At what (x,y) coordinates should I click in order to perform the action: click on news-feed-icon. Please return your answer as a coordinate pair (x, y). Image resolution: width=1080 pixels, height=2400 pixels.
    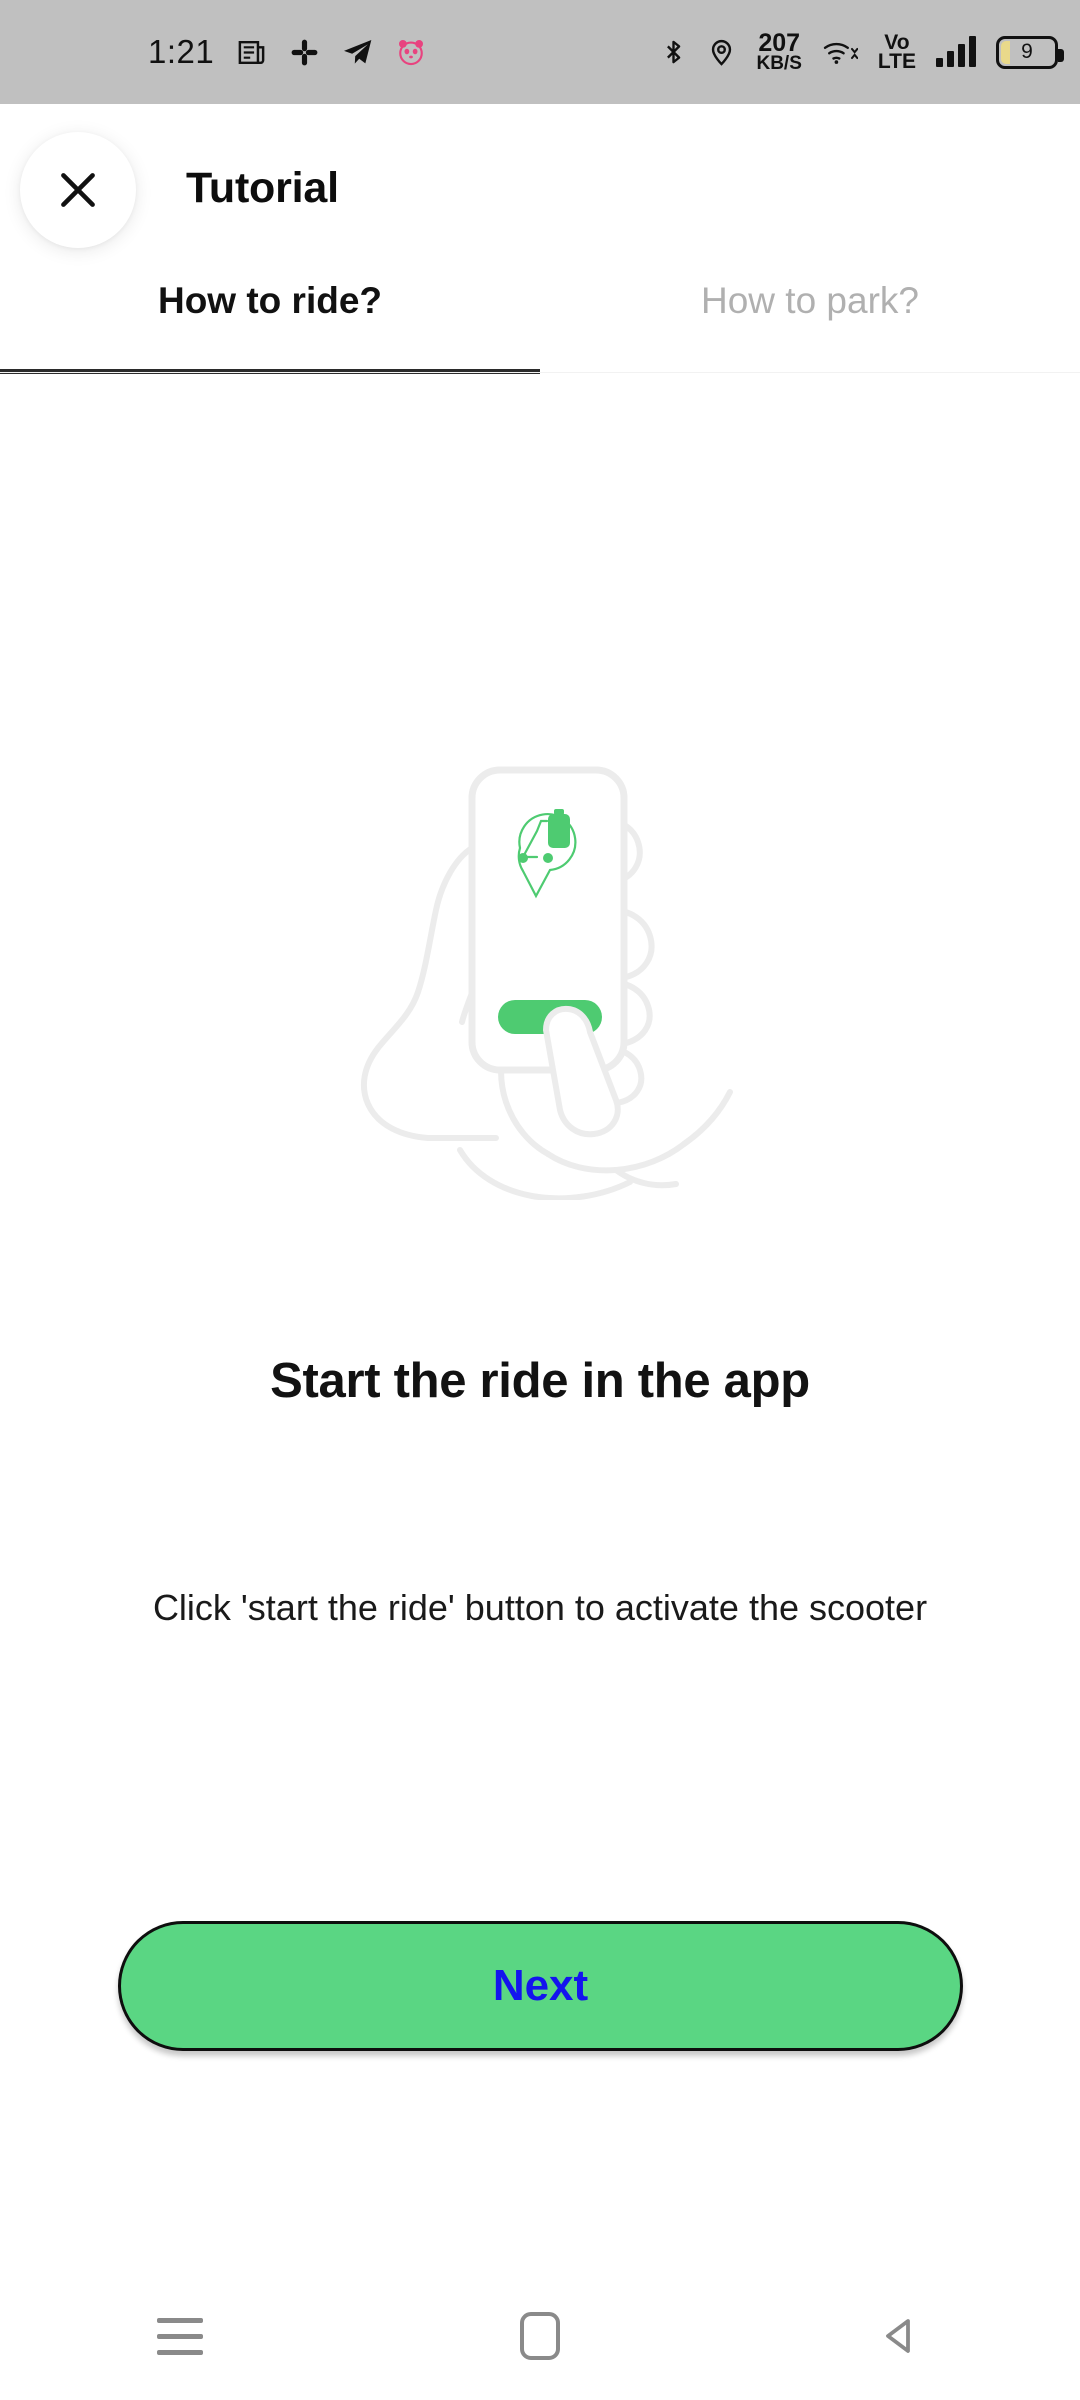
    Looking at the image, I should click on (251, 52).